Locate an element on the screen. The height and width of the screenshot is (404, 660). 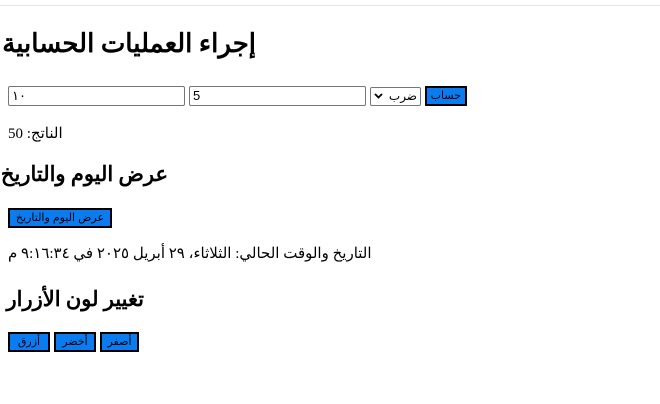
green-button: أخضر is located at coordinates (75, 342).